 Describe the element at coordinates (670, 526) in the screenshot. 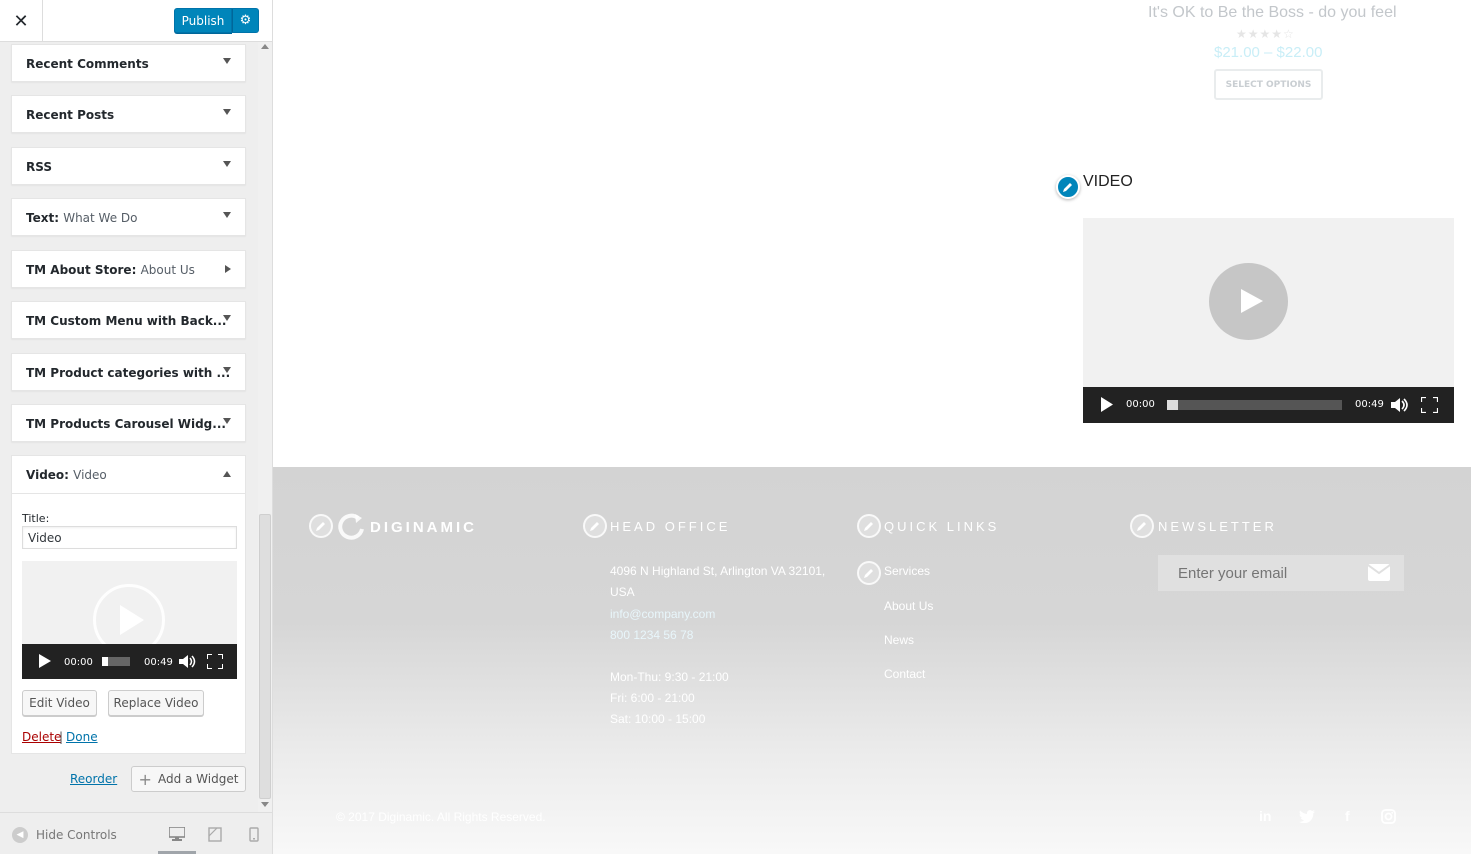

I see `head-office-heading: HEAD OFFICE` at that location.